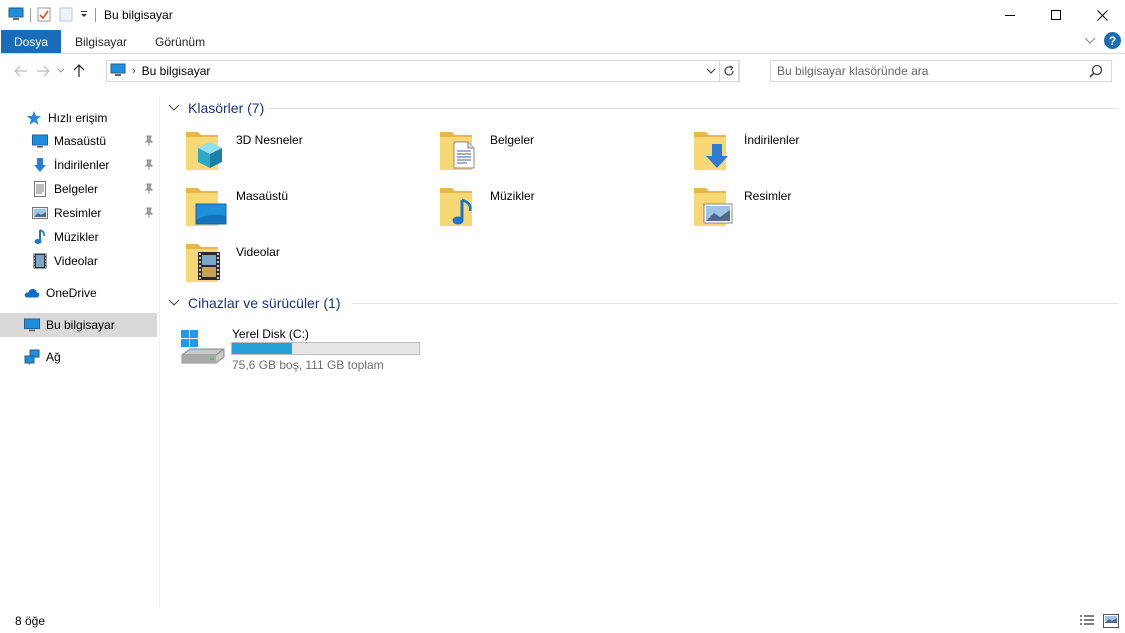  Describe the element at coordinates (817, 209) in the screenshot. I see `folder-pictures: Resimler` at that location.